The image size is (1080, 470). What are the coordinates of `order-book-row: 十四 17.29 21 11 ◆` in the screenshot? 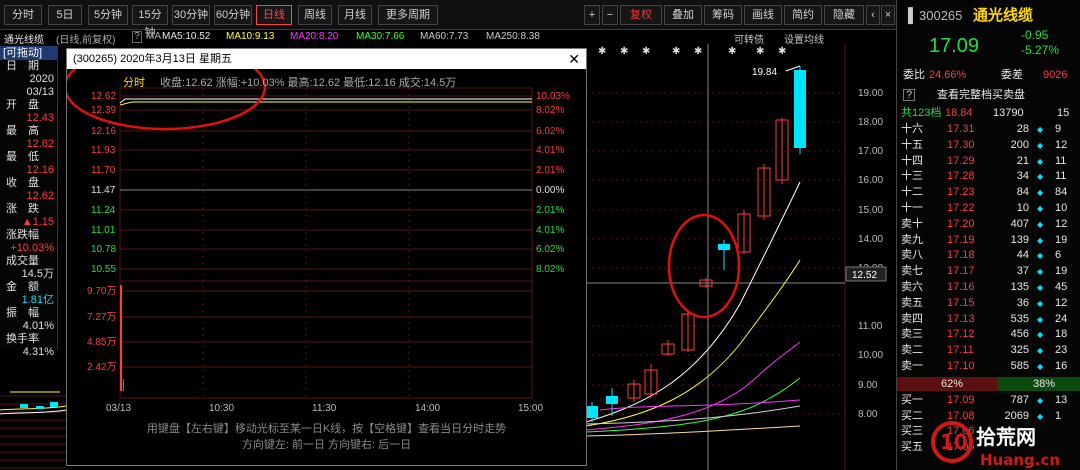 It's located at (988, 161).